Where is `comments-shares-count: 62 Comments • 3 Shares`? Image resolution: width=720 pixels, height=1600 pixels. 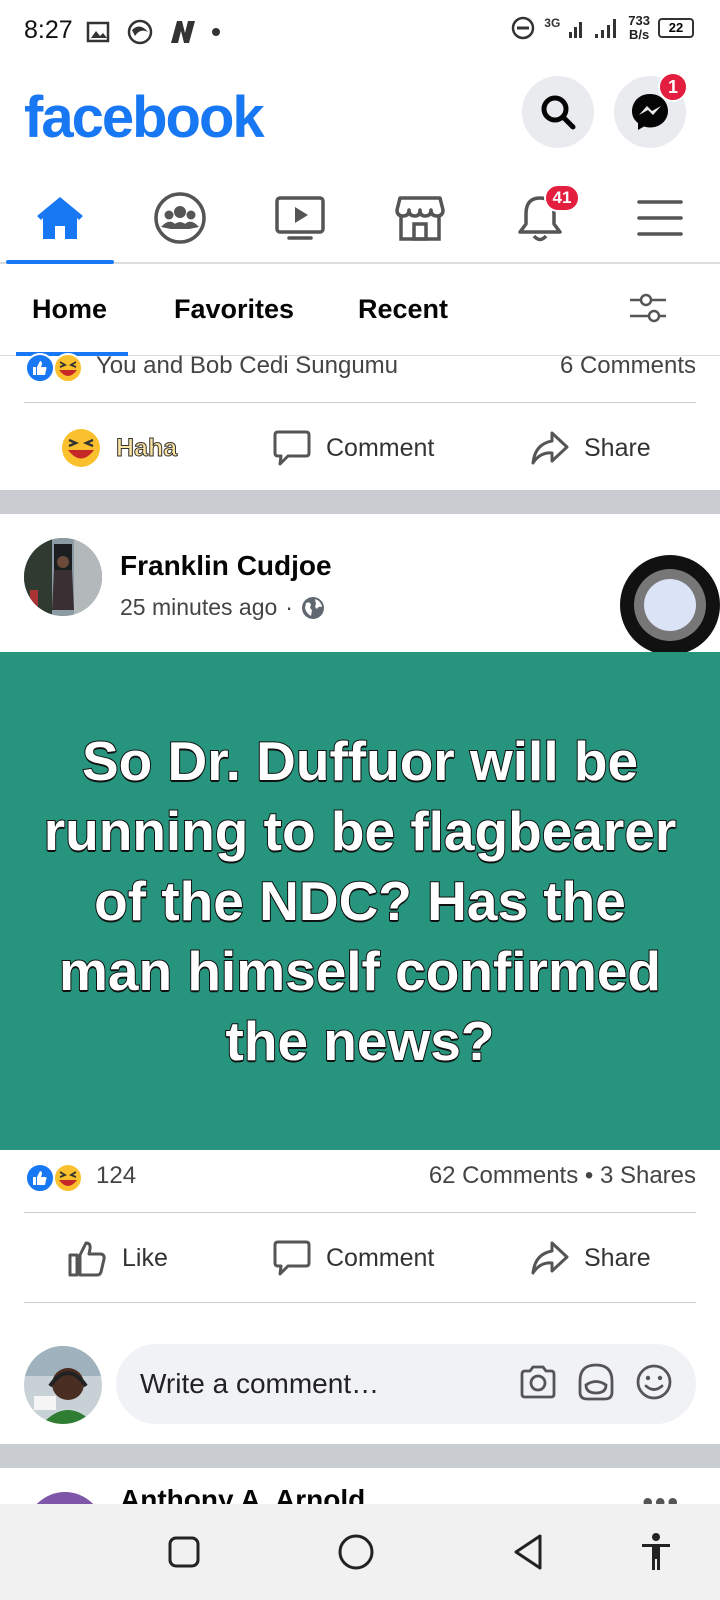 comments-shares-count: 62 Comments • 3 Shares is located at coordinates (562, 1176).